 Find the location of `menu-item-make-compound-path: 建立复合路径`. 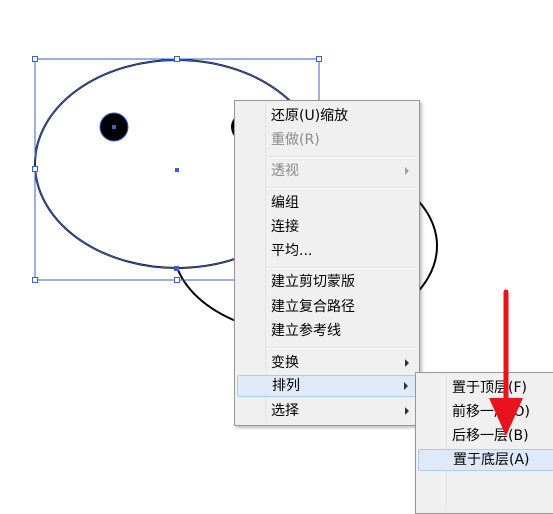

menu-item-make-compound-path: 建立复合路径 is located at coordinates (327, 307).